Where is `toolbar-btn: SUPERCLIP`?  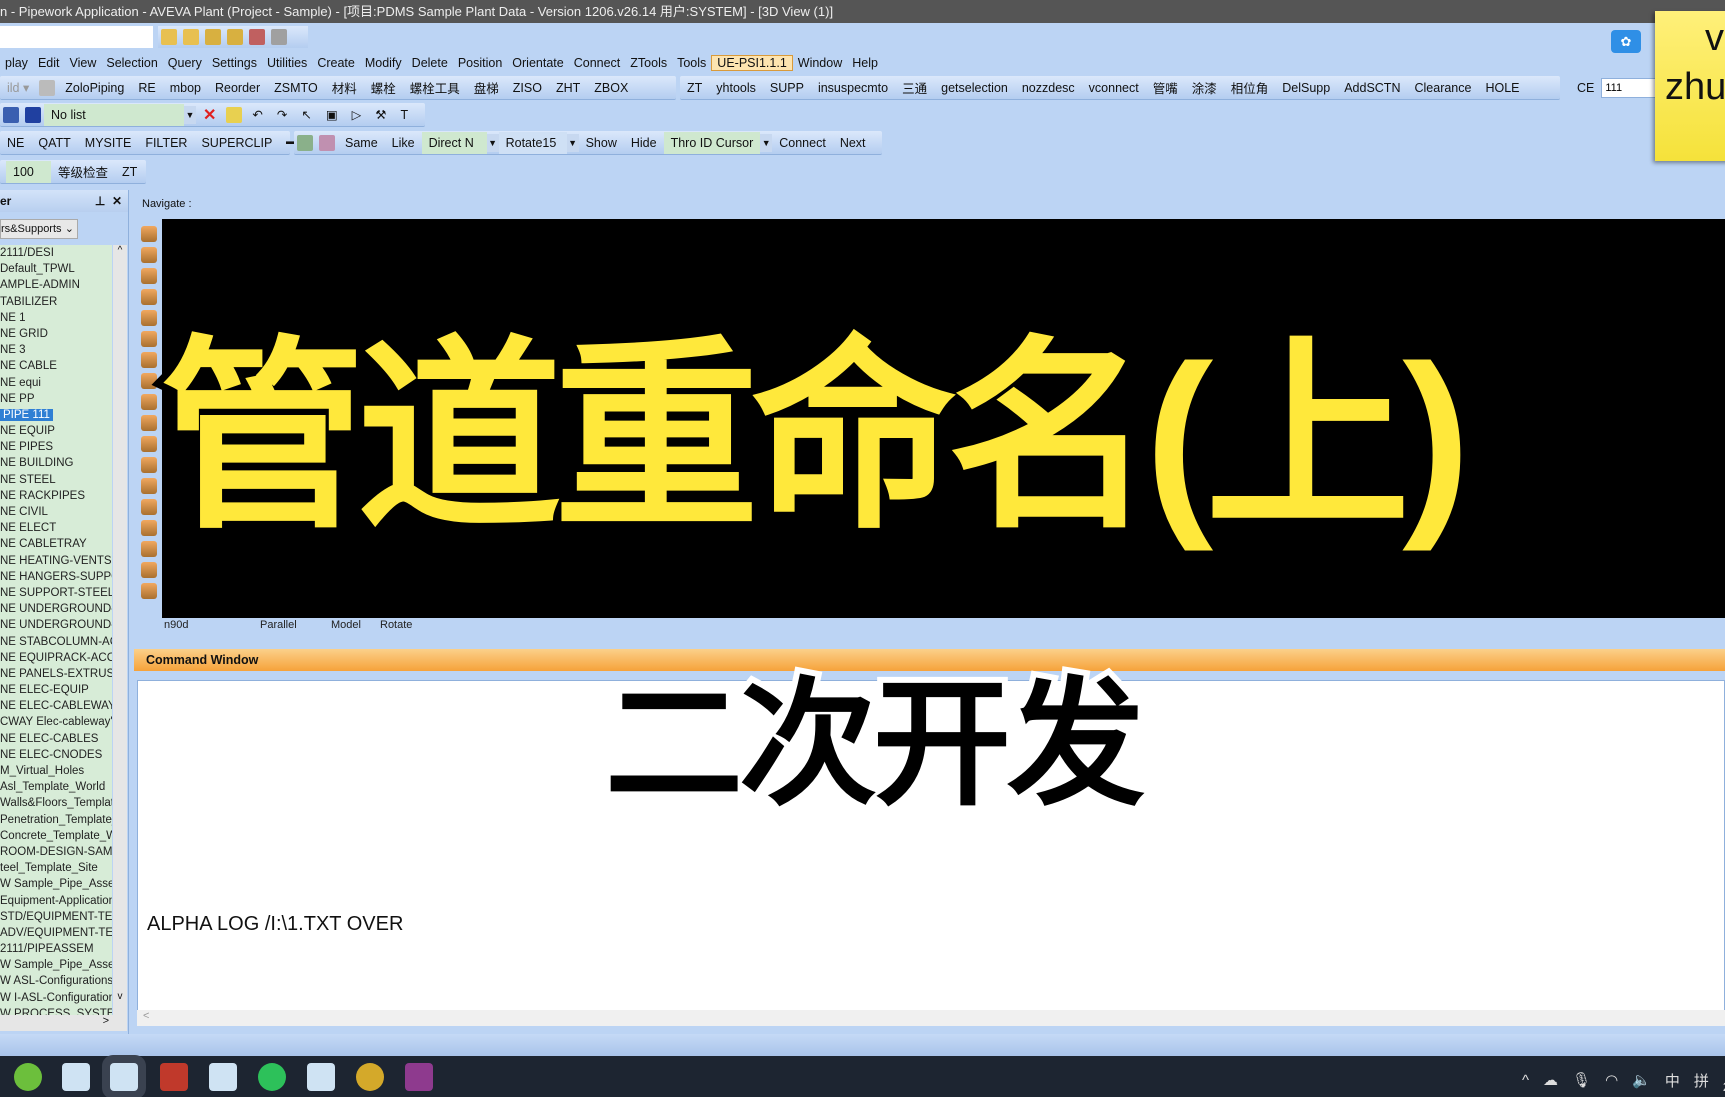
toolbar-btn: SUPERCLIP is located at coordinates (236, 143).